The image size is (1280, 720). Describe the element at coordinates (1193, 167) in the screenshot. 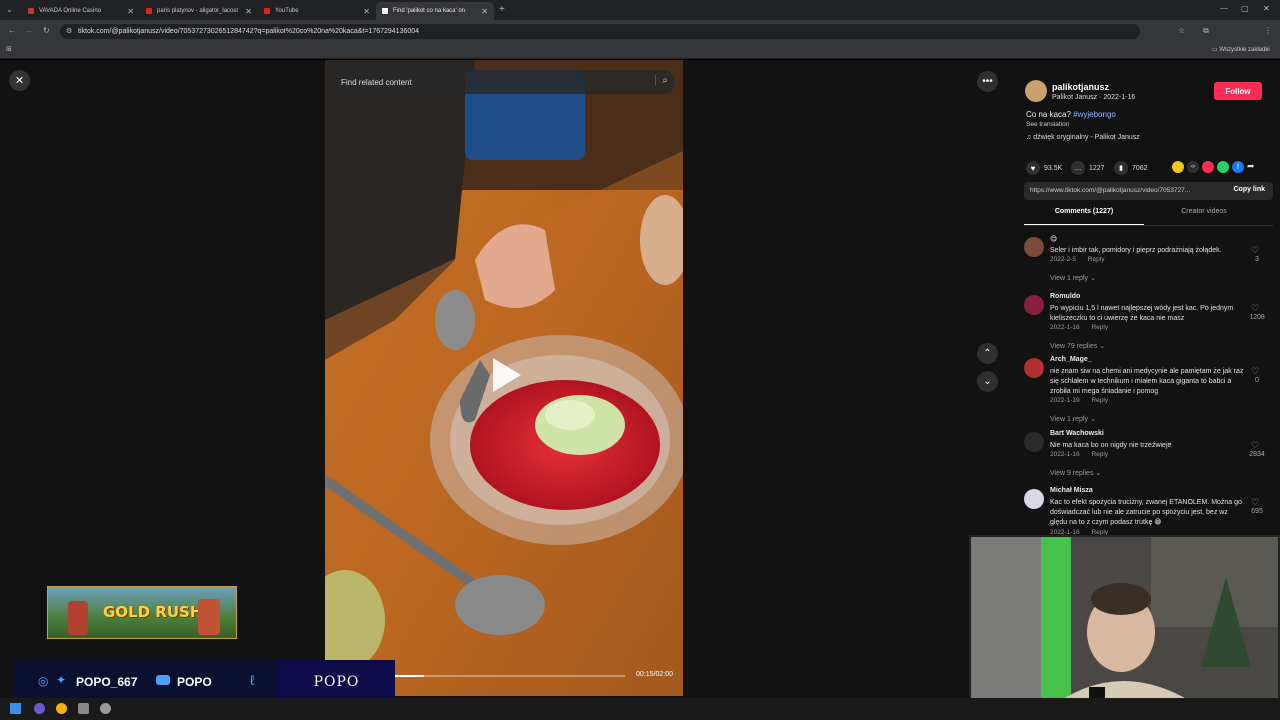

I see `embed-icon: ‹›` at that location.